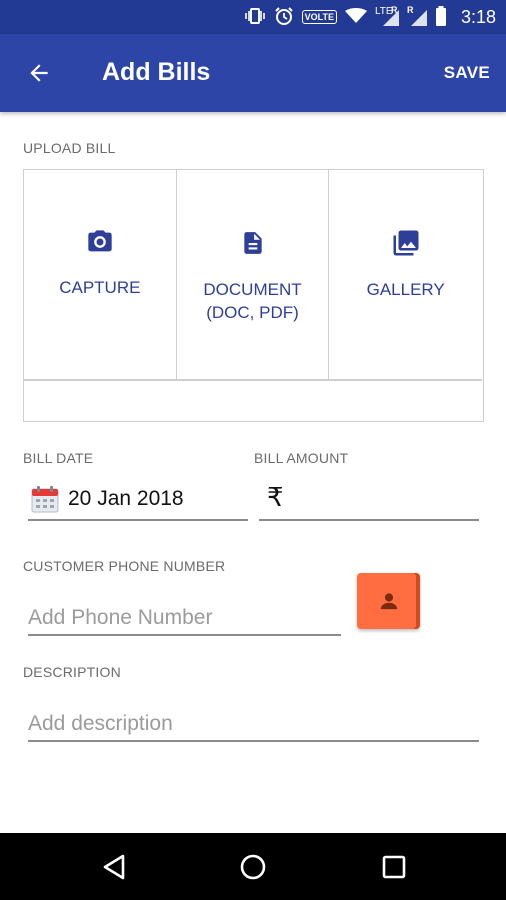  What do you see at coordinates (253, 741) in the screenshot?
I see `description-underline` at bounding box center [253, 741].